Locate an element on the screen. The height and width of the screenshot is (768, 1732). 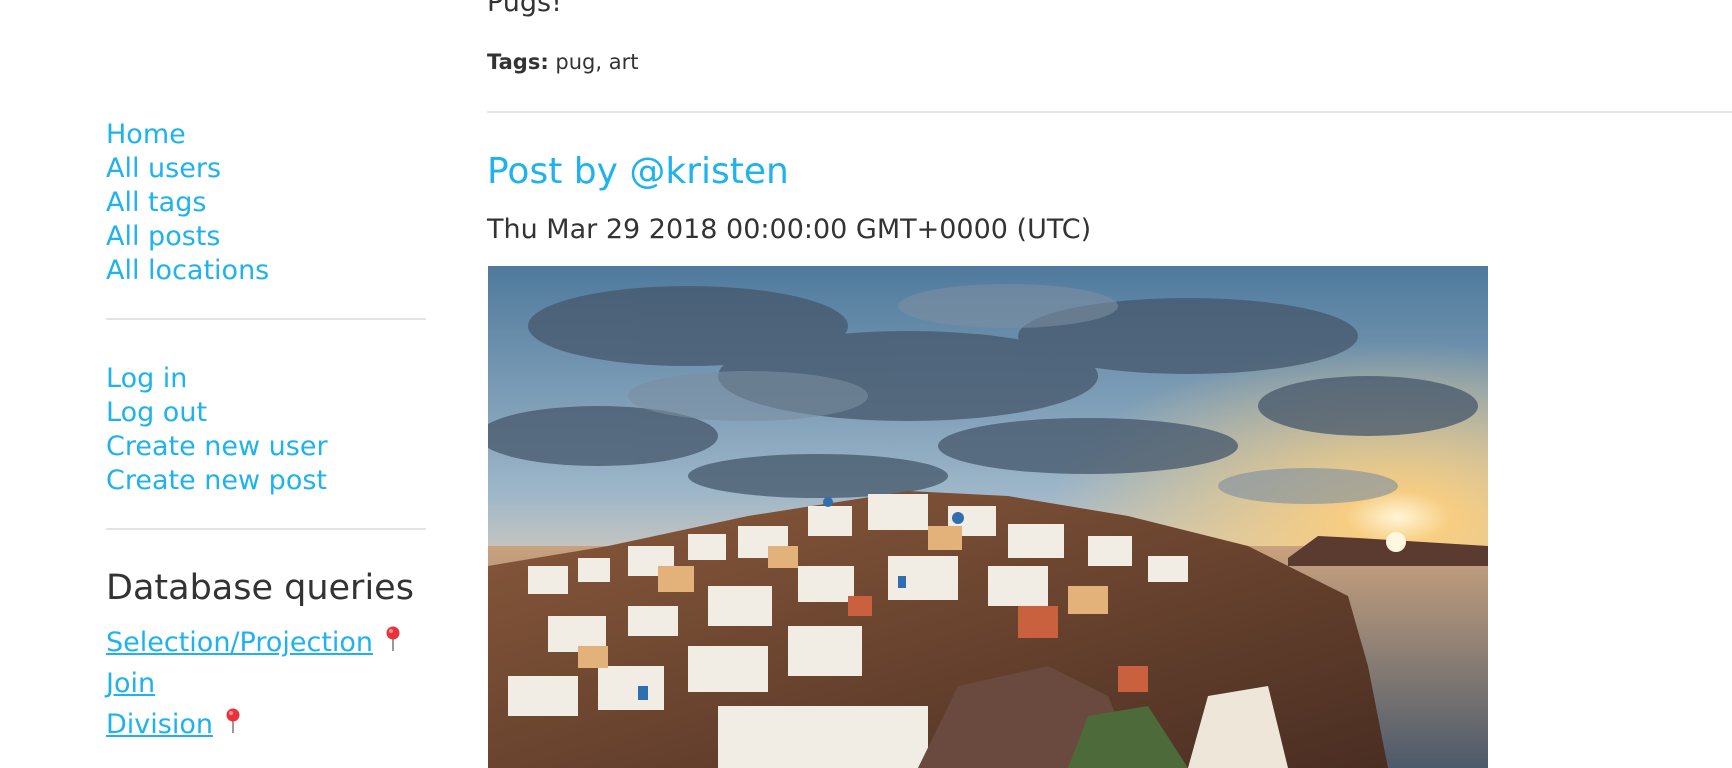
nav-all-locations-link: All locations is located at coordinates (266, 271).